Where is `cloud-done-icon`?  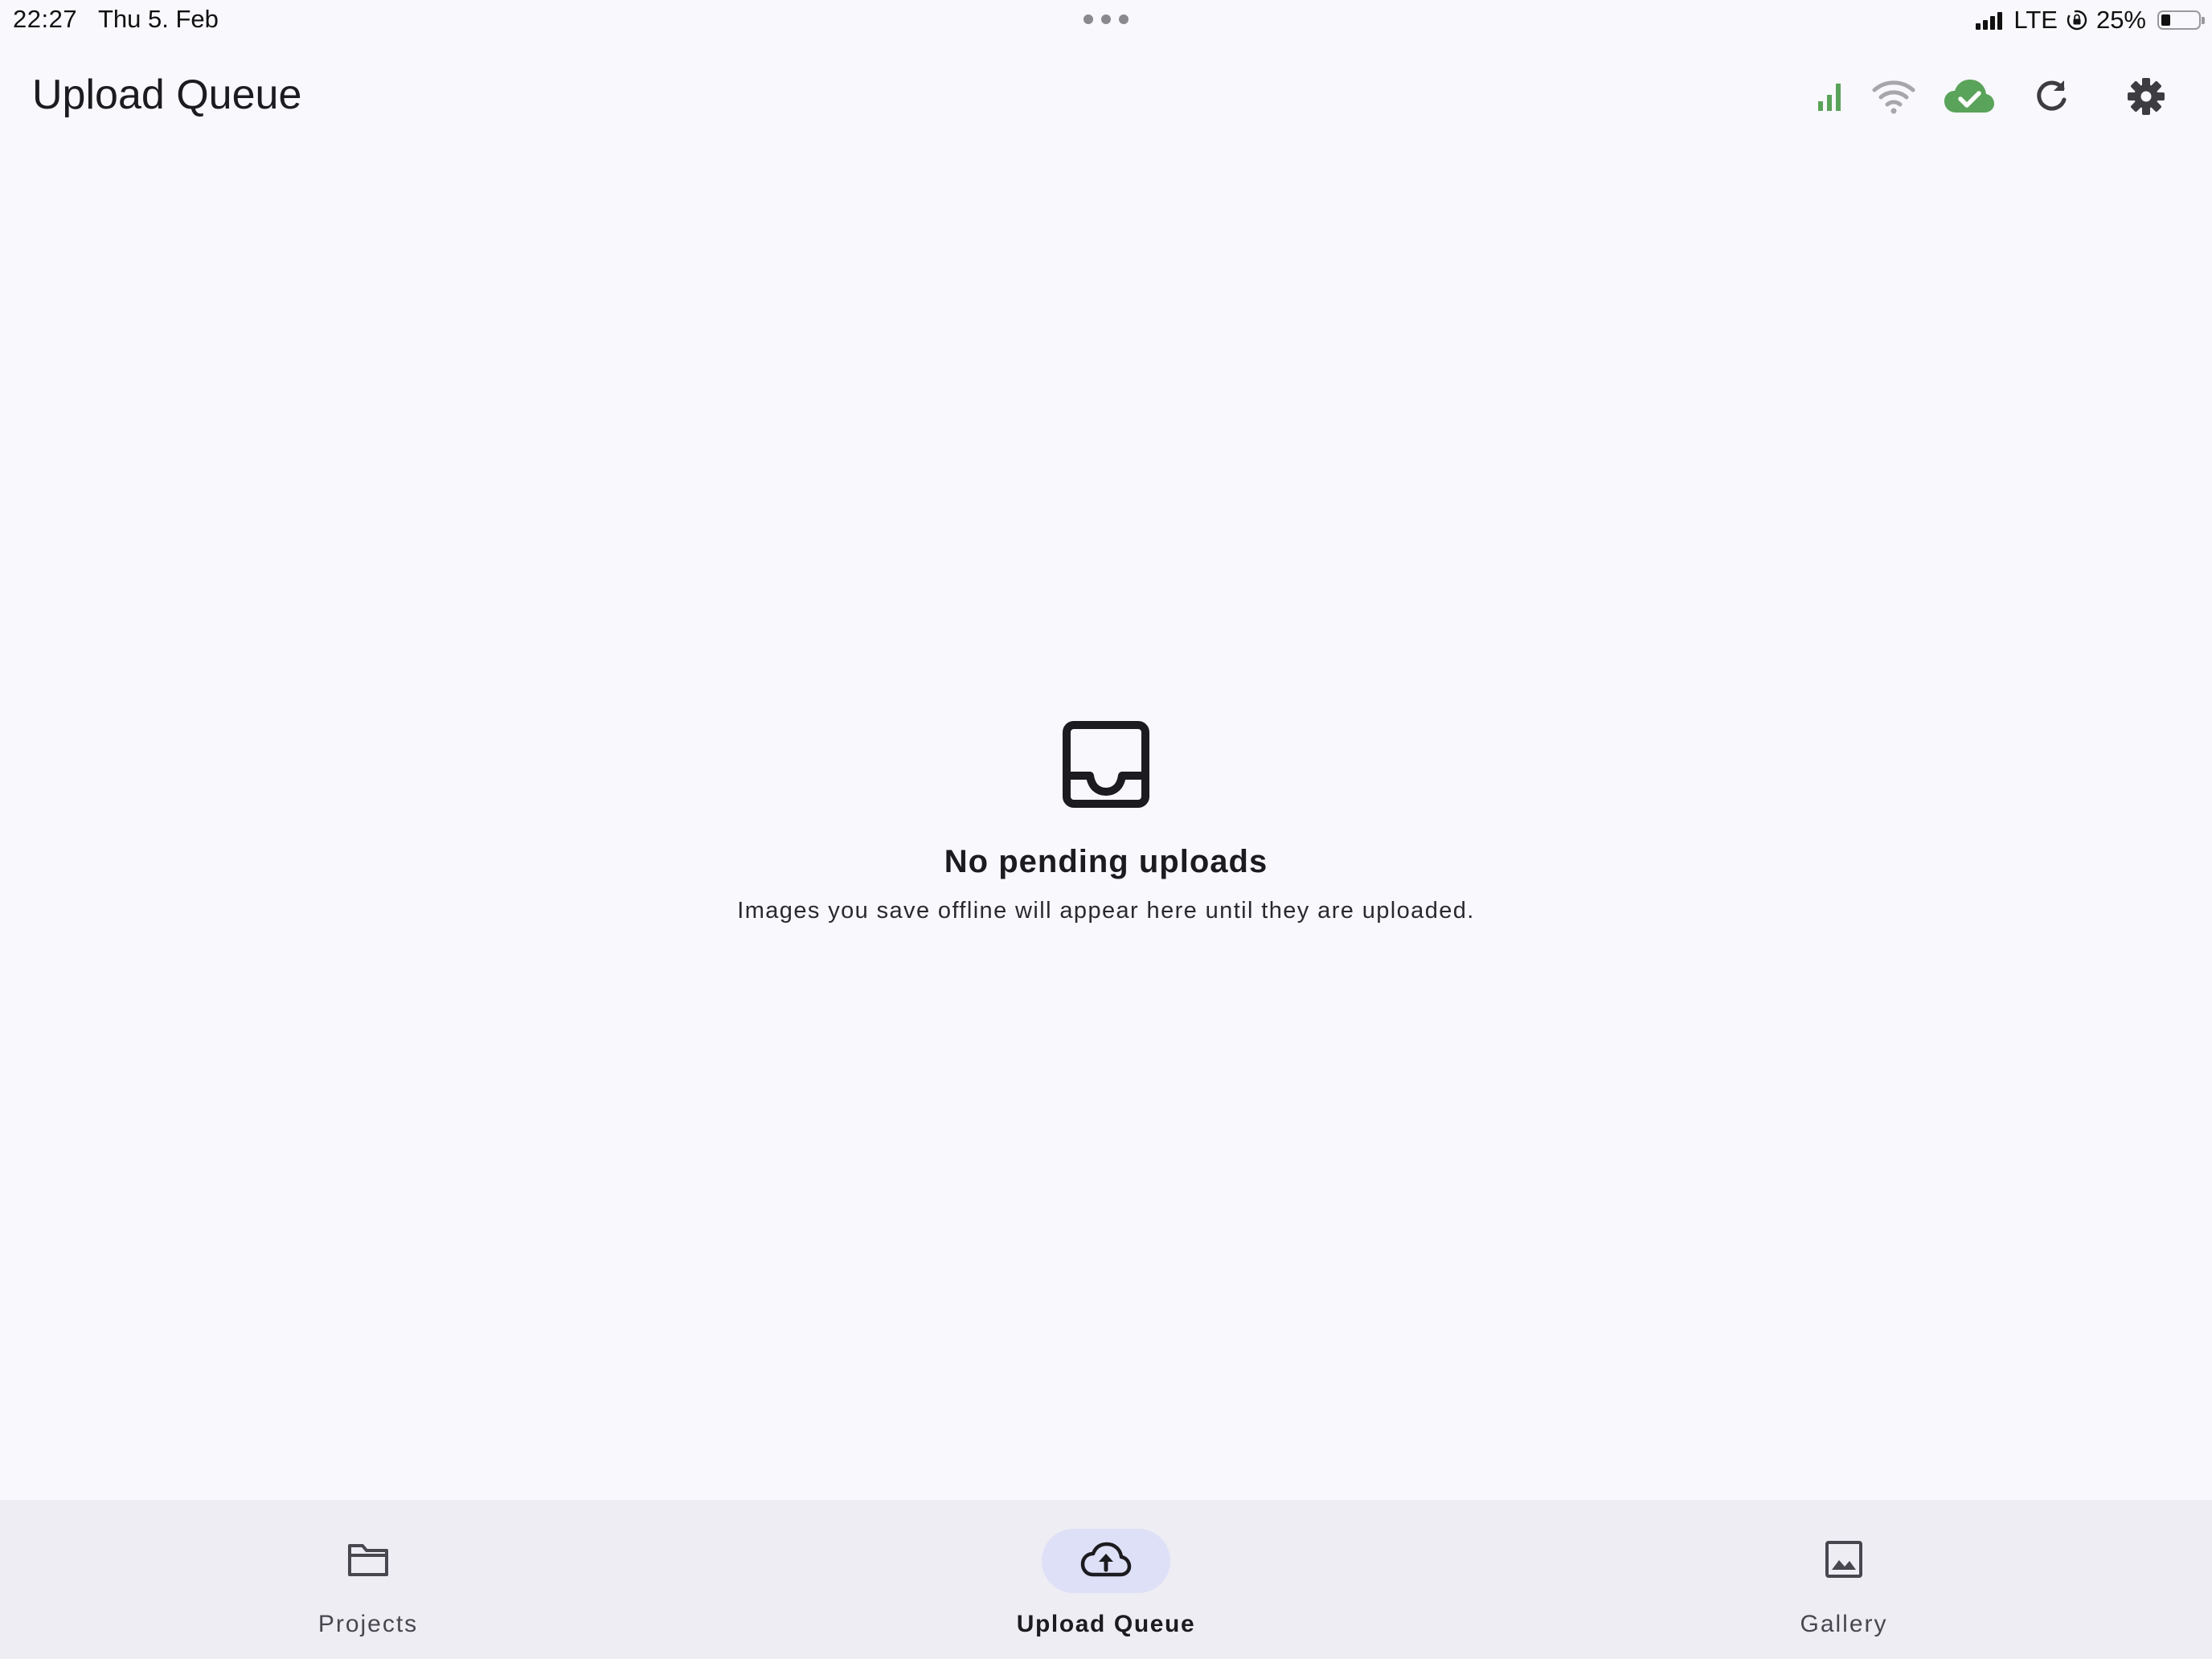
cloud-done-icon is located at coordinates (1969, 96).